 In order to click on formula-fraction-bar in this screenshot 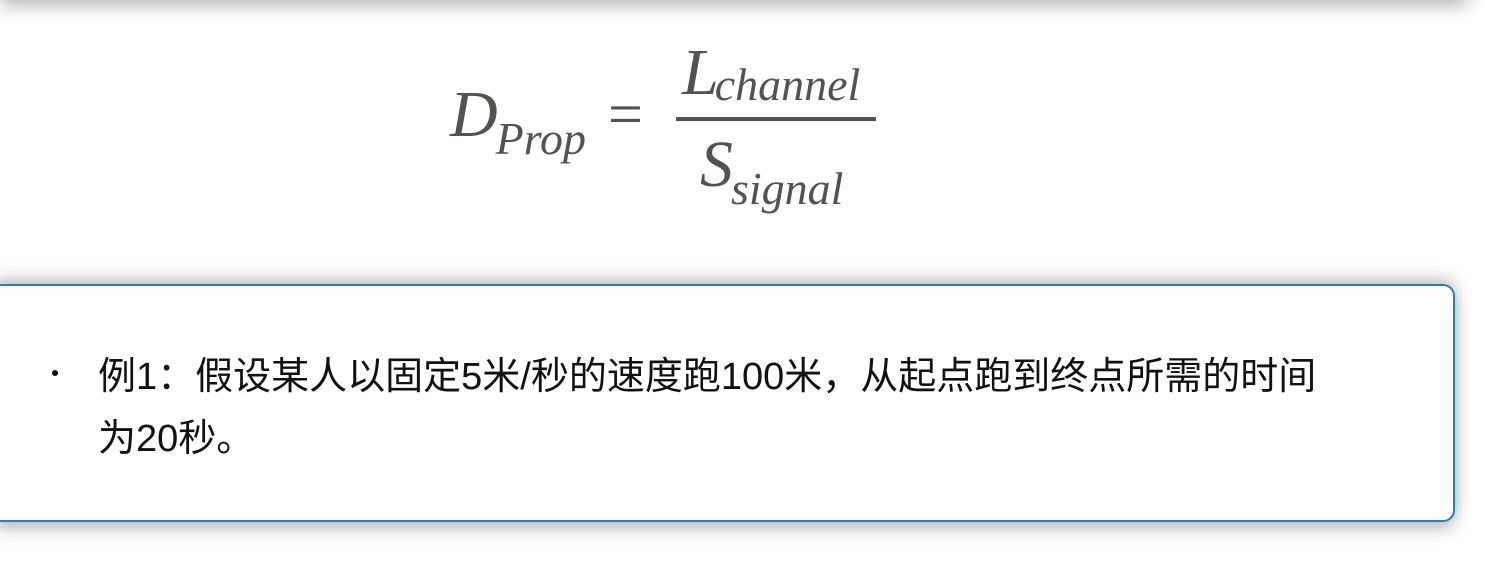, I will do `click(776, 119)`.